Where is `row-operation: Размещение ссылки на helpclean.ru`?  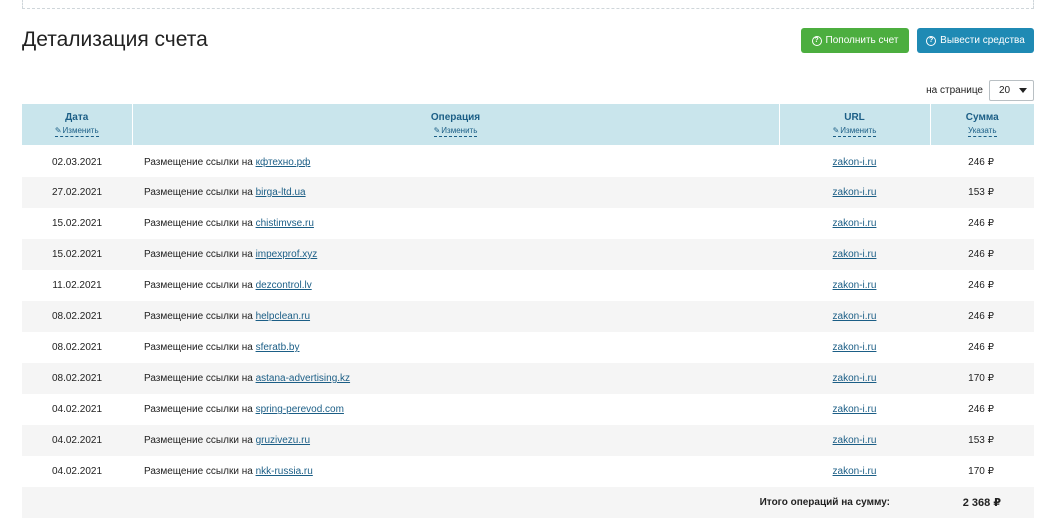 row-operation: Размещение ссылки на helpclean.ru is located at coordinates (455, 316).